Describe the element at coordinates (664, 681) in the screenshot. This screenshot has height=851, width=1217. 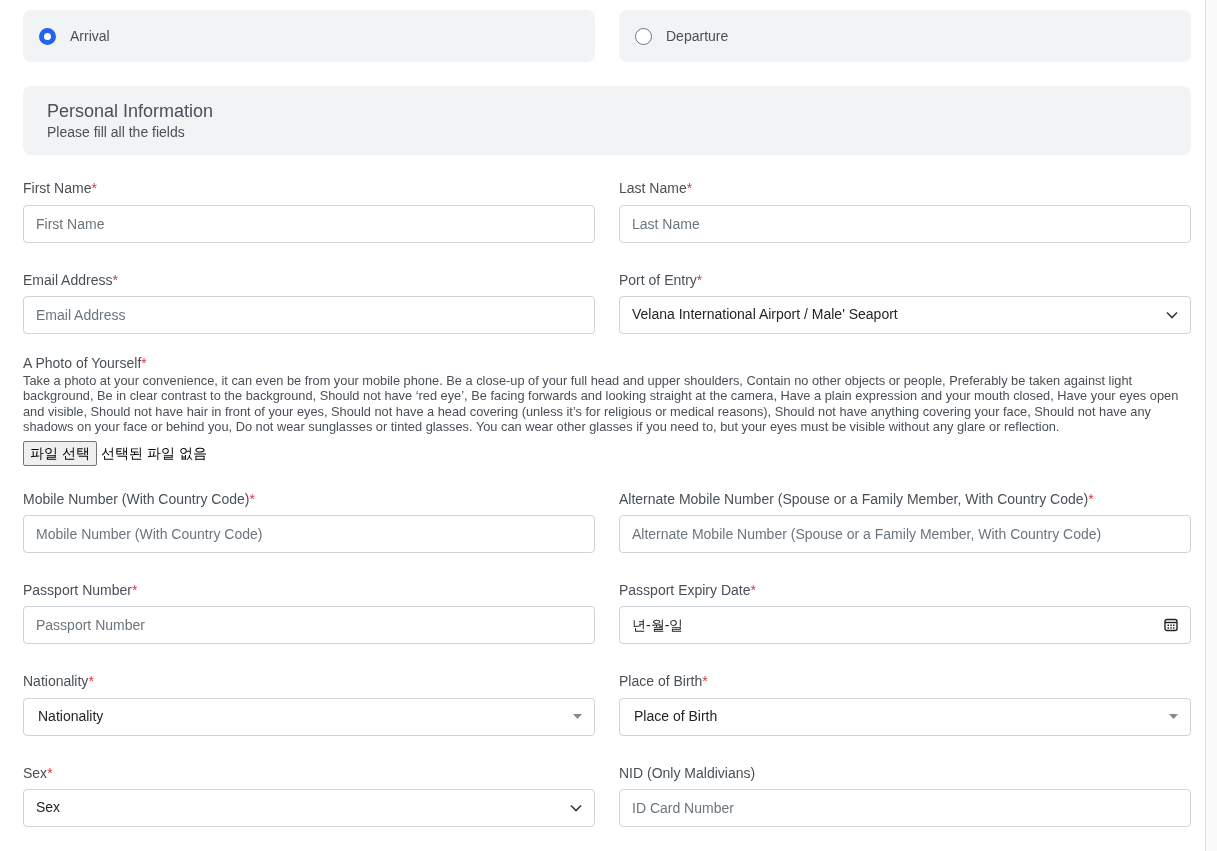
I see `field-label: Place of Birth*` at that location.